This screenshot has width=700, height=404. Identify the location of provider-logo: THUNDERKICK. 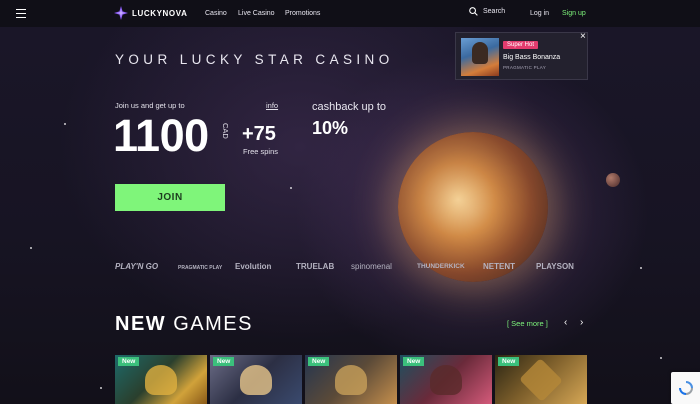
(441, 266).